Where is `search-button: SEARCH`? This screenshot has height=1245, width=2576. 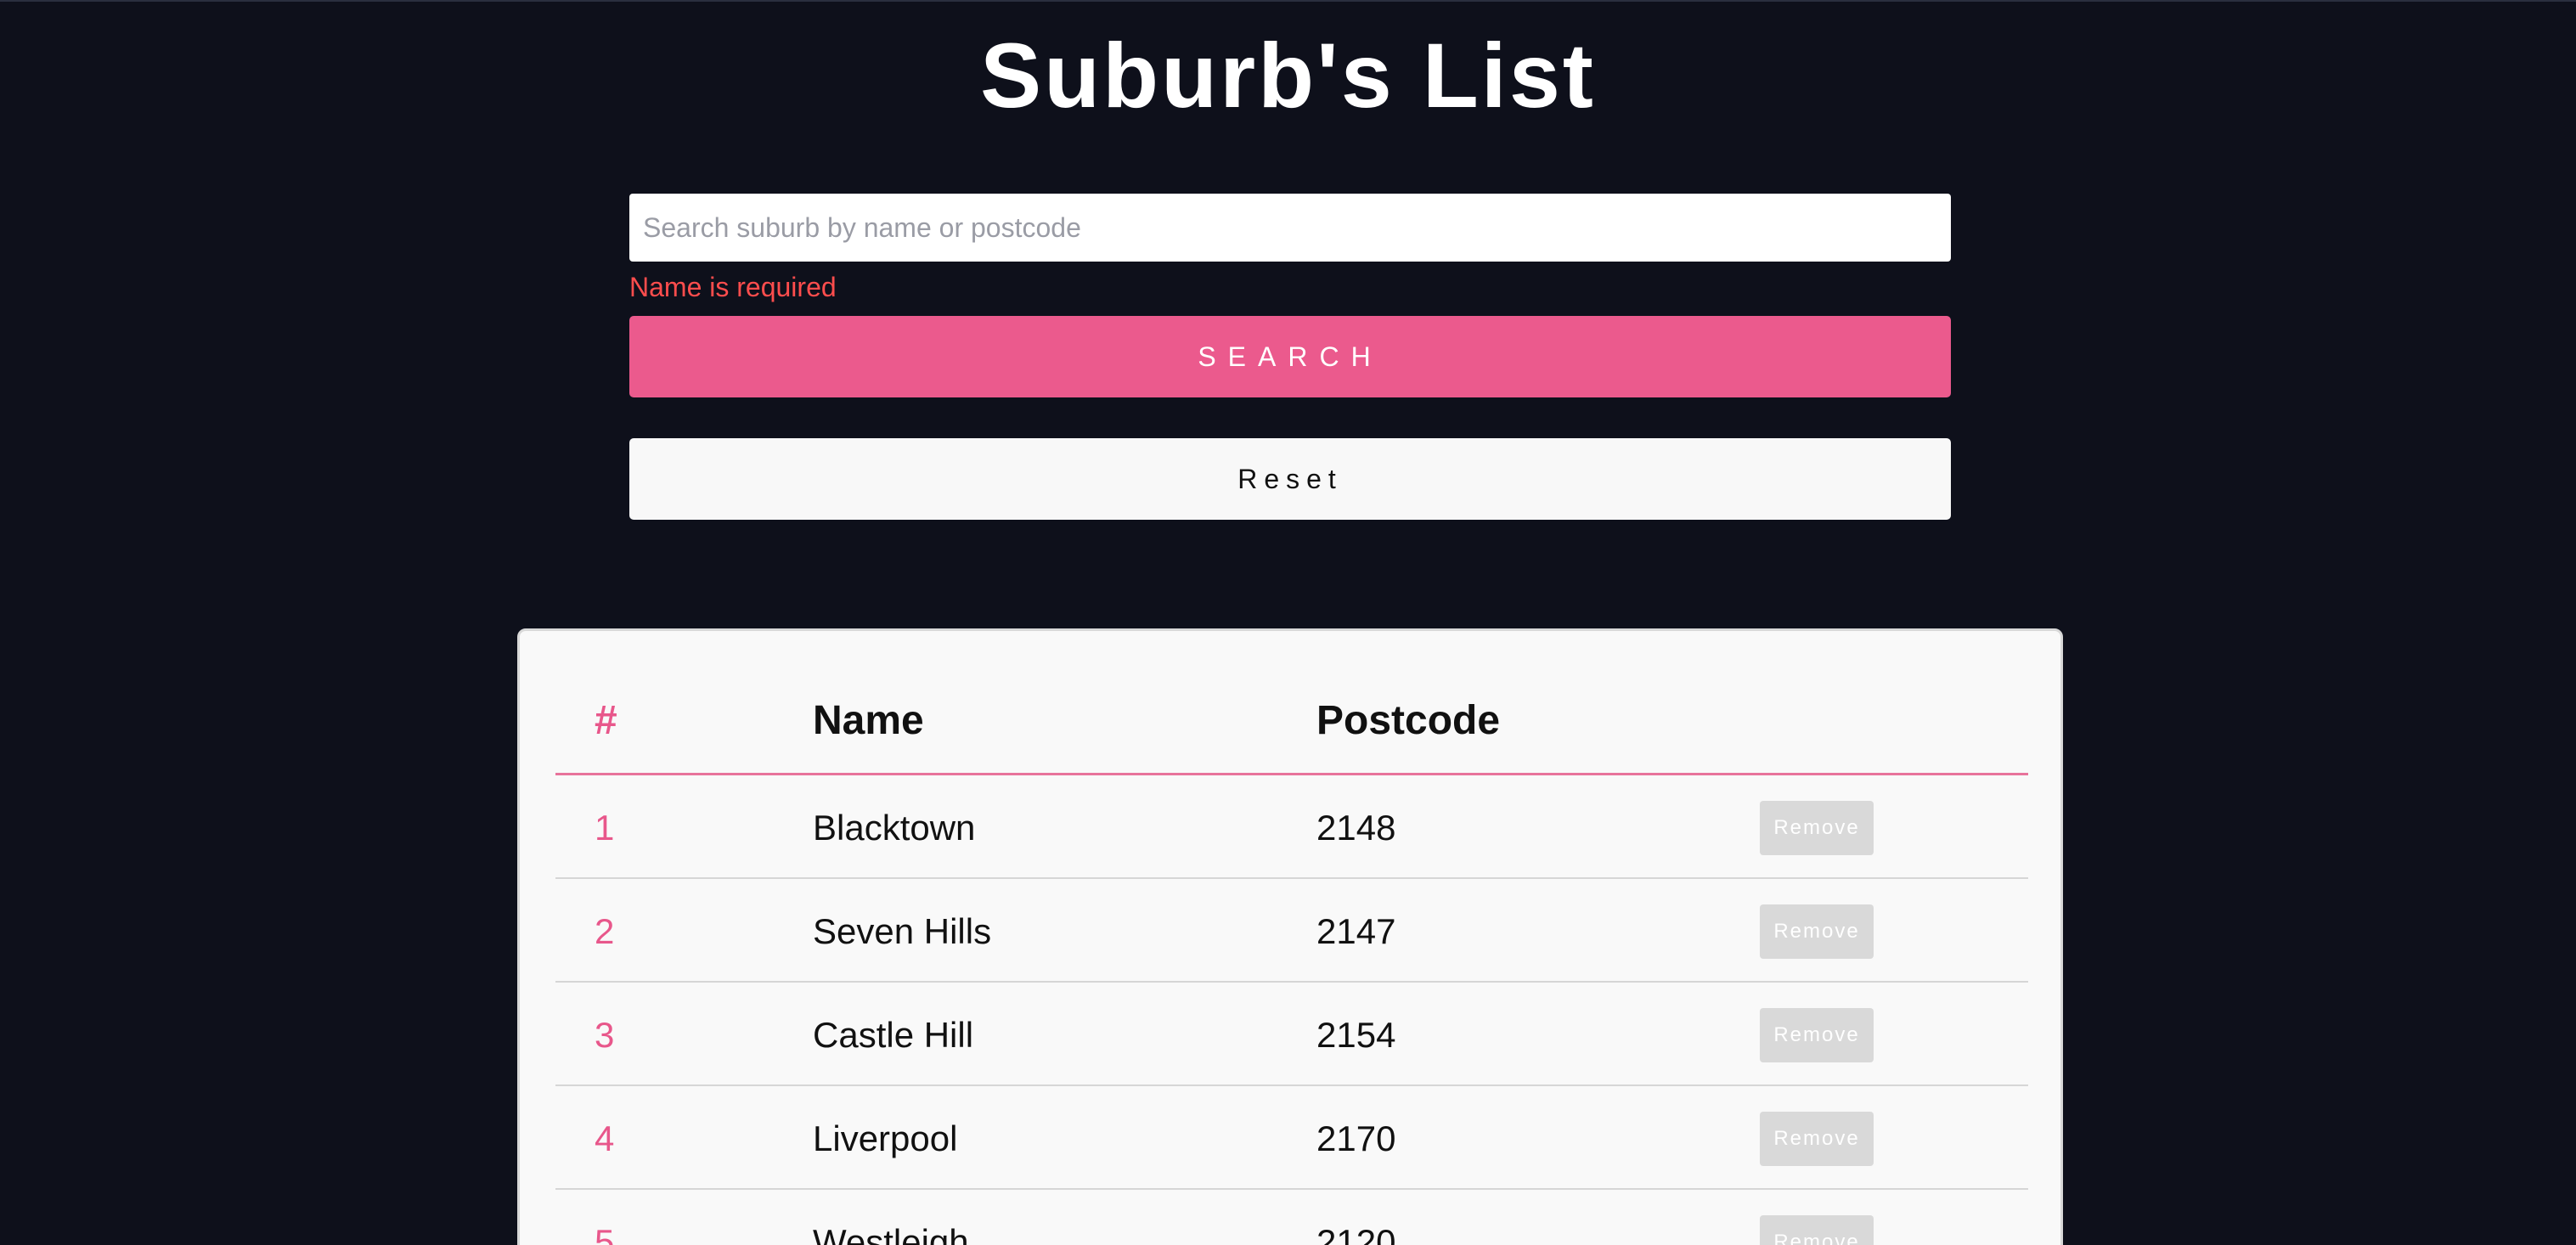
search-button: SEARCH is located at coordinates (1290, 356).